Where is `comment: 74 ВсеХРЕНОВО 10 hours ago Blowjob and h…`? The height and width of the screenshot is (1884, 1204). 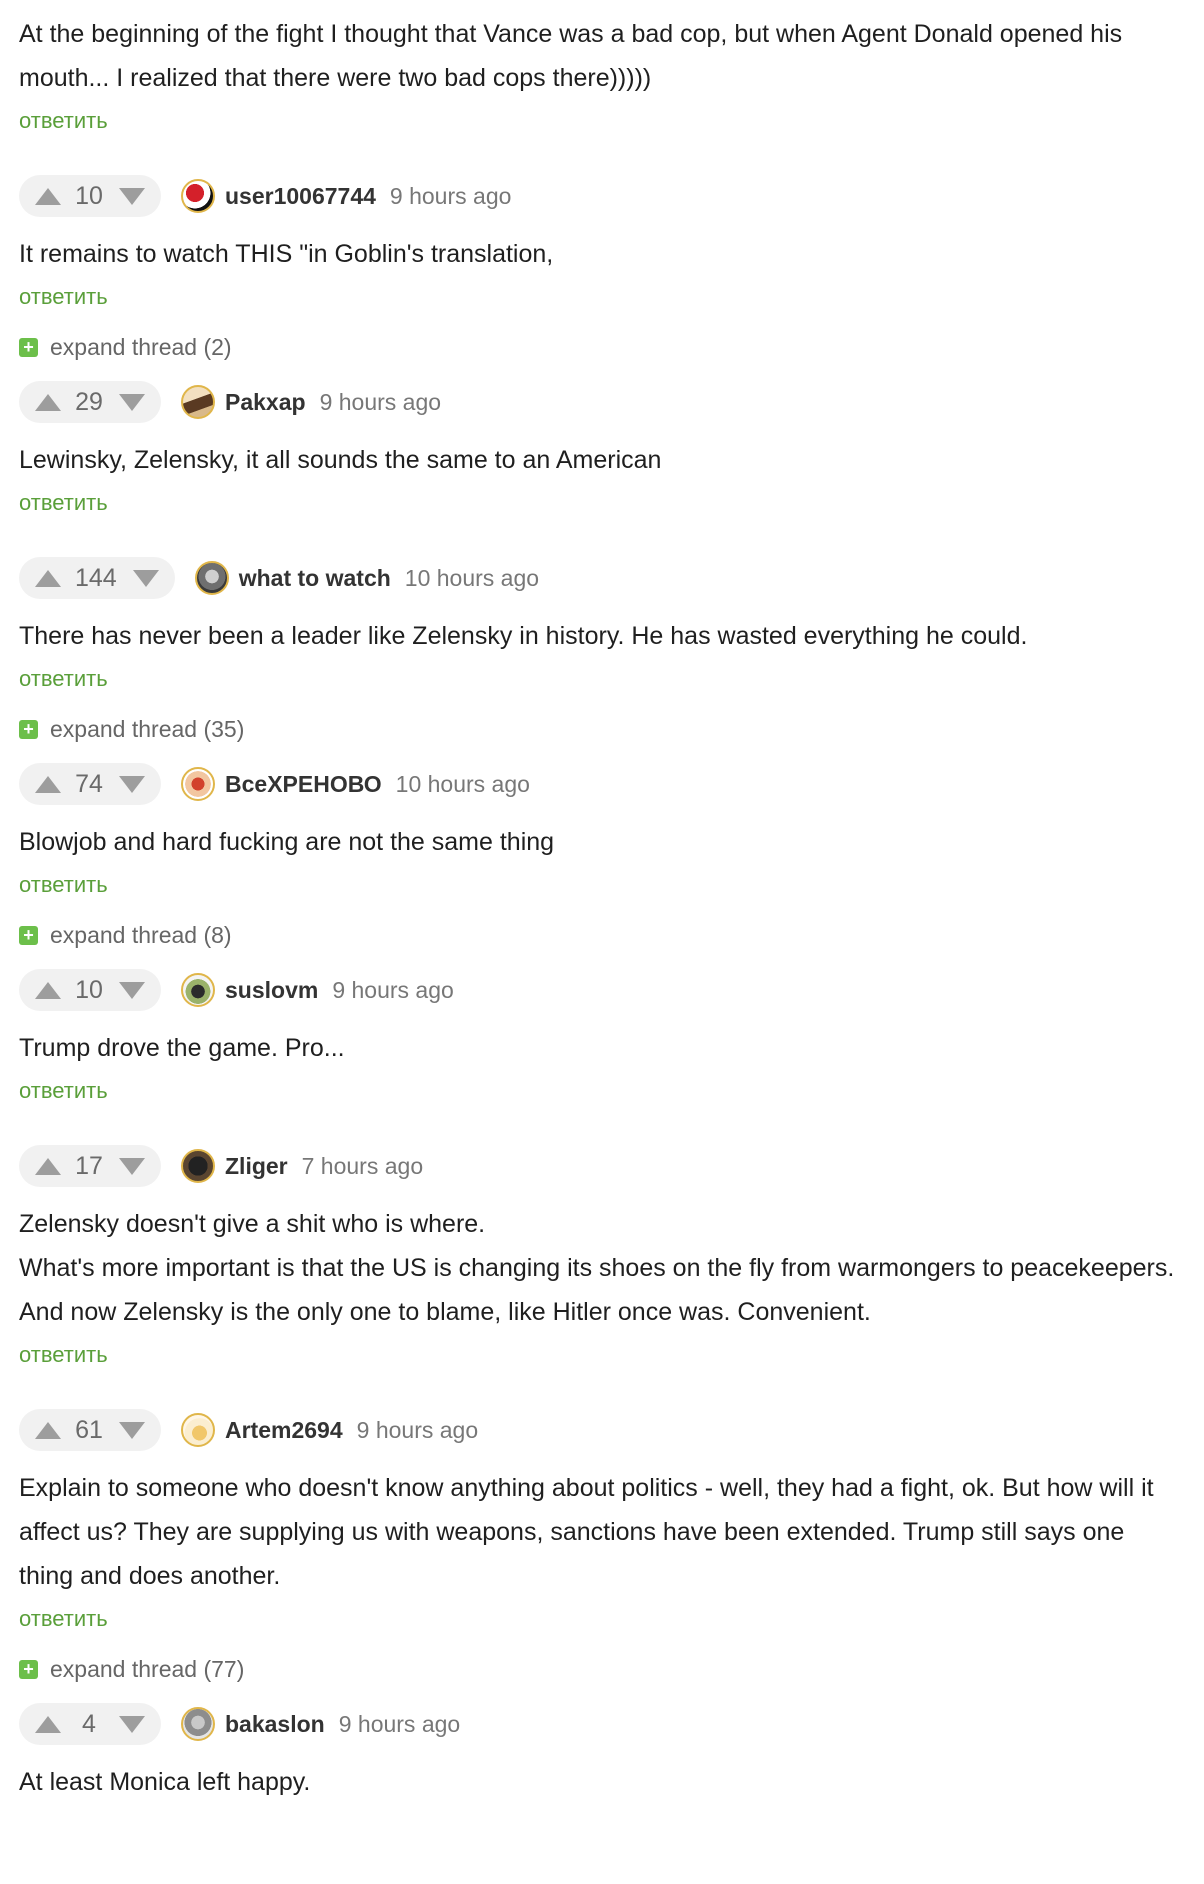 comment: 74 ВсеХРЕНОВО 10 hours ago Blowjob and h… is located at coordinates (602, 856).